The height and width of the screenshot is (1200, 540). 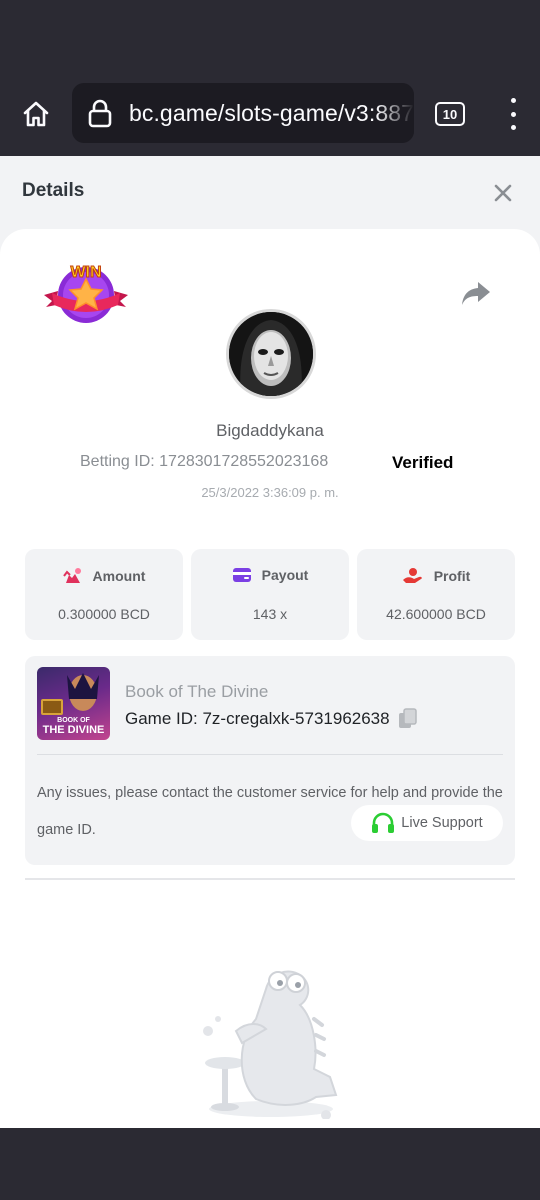 I want to click on game-id: Game ID: 7z-cregalxk-5731962638, so click(x=257, y=718).